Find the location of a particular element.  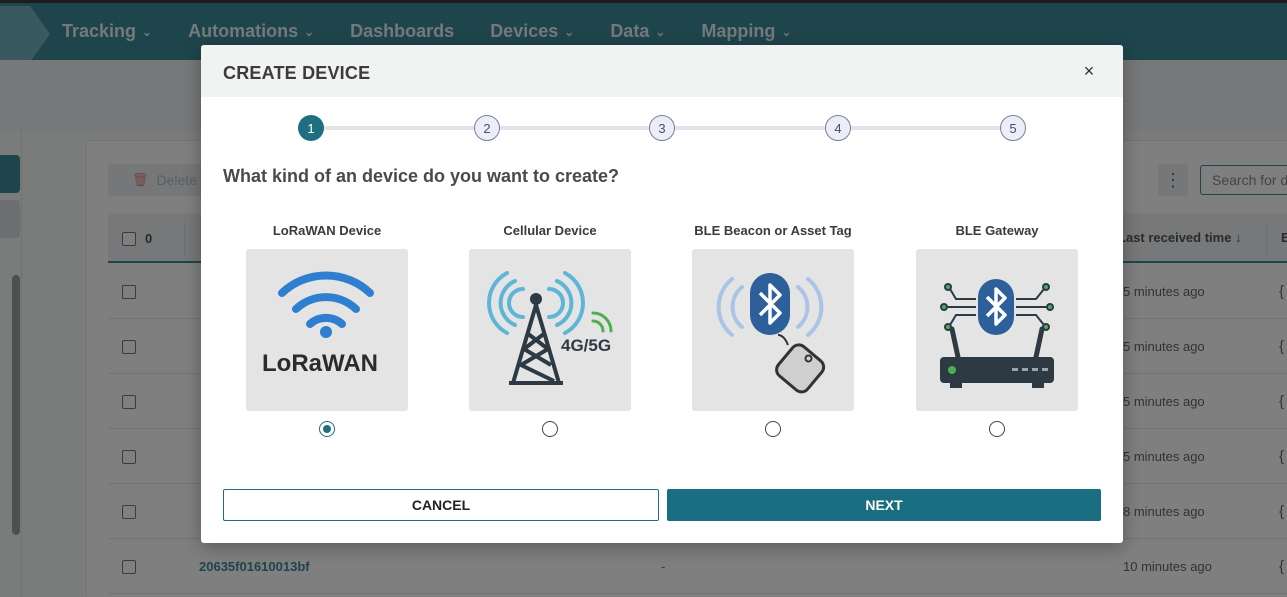

option-label: BLE Gateway is located at coordinates (997, 230).